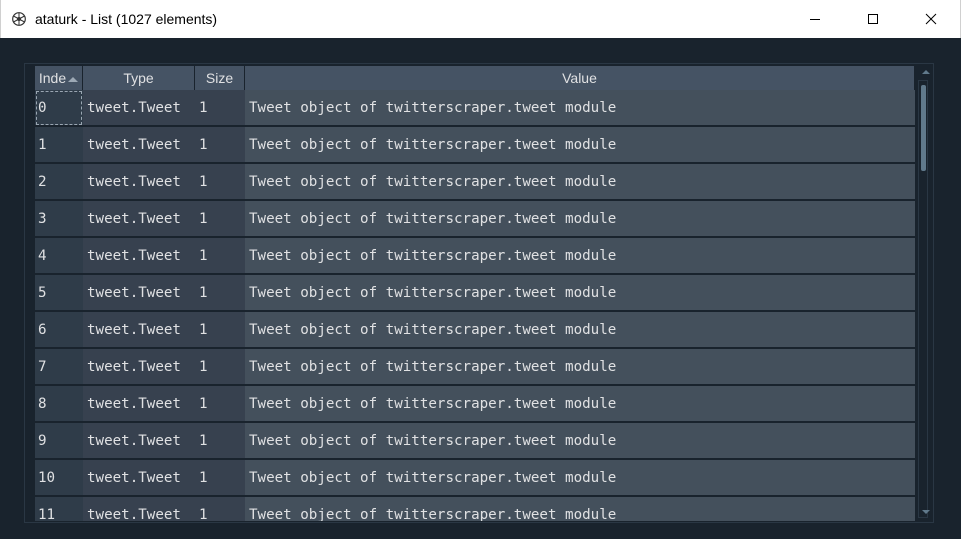 The width and height of the screenshot is (961, 539). I want to click on close-button, so click(931, 19).